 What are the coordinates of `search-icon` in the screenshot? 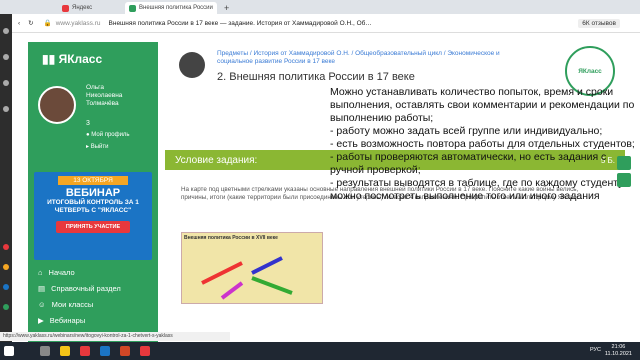 It's located at (45, 351).